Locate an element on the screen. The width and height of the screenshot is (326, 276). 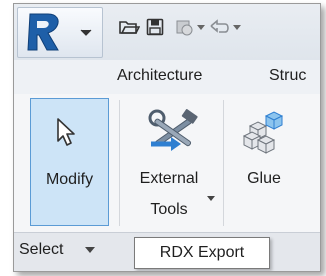
panel-title-select: Select is located at coordinates (41, 250).